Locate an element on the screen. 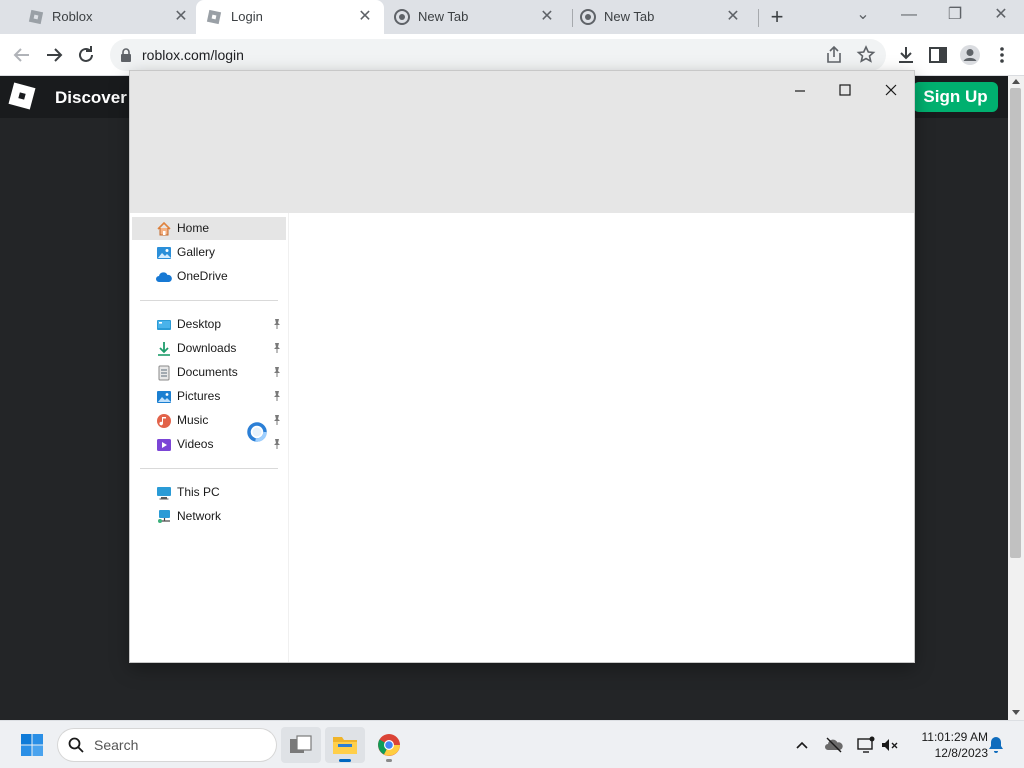 The height and width of the screenshot is (768, 1024). page-scrollbar is located at coordinates (1016, 398).